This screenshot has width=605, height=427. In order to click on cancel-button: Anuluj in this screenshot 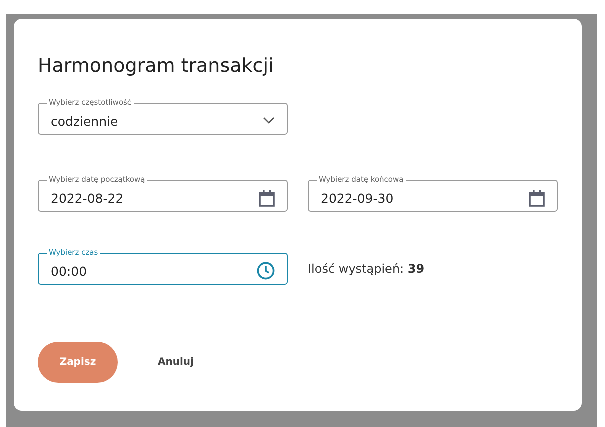, I will do `click(176, 362)`.